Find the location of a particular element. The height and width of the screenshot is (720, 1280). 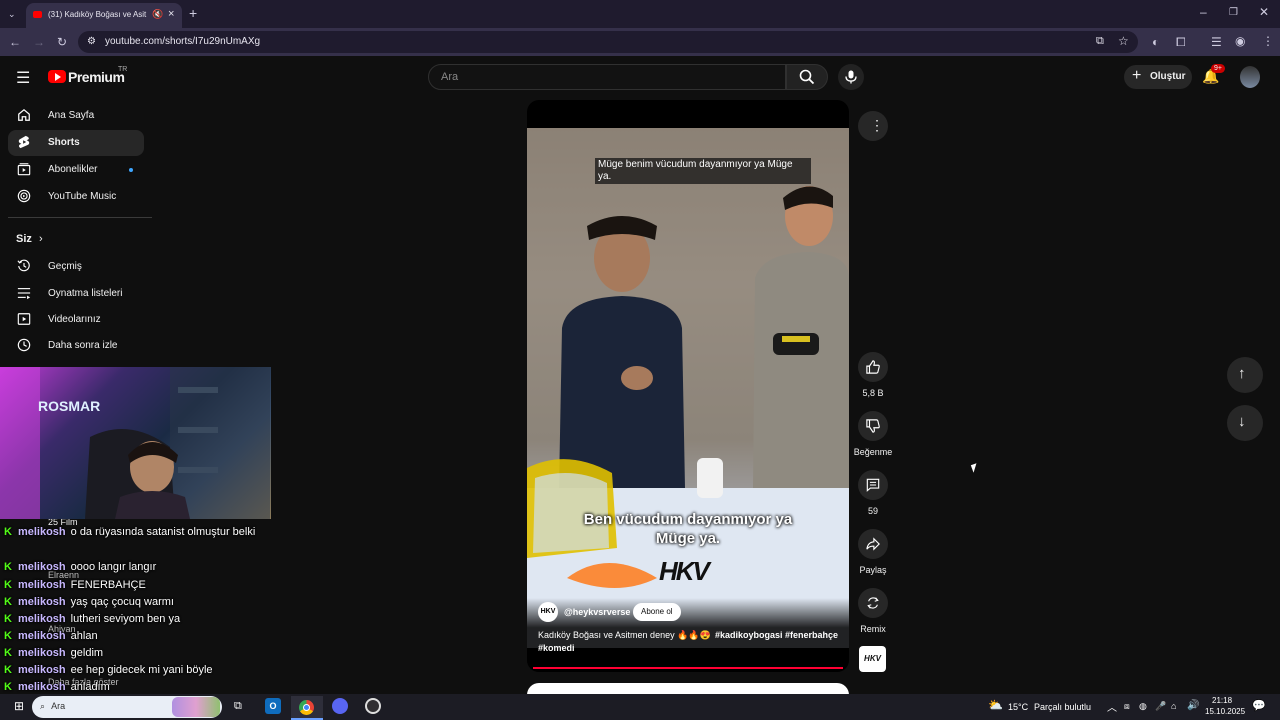

comments-button is located at coordinates (873, 485).